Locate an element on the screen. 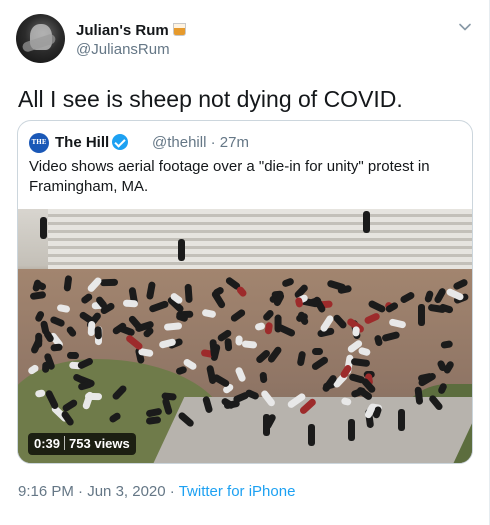 The height and width of the screenshot is (525, 490). video-views-badge: 0:39 753 views is located at coordinates (82, 444).